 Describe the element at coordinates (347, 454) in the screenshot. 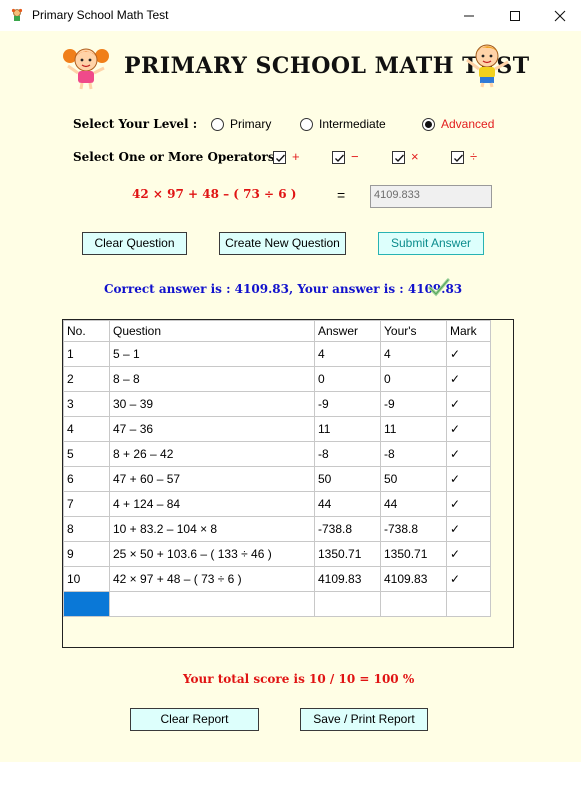

I see `row-answer: -8` at that location.